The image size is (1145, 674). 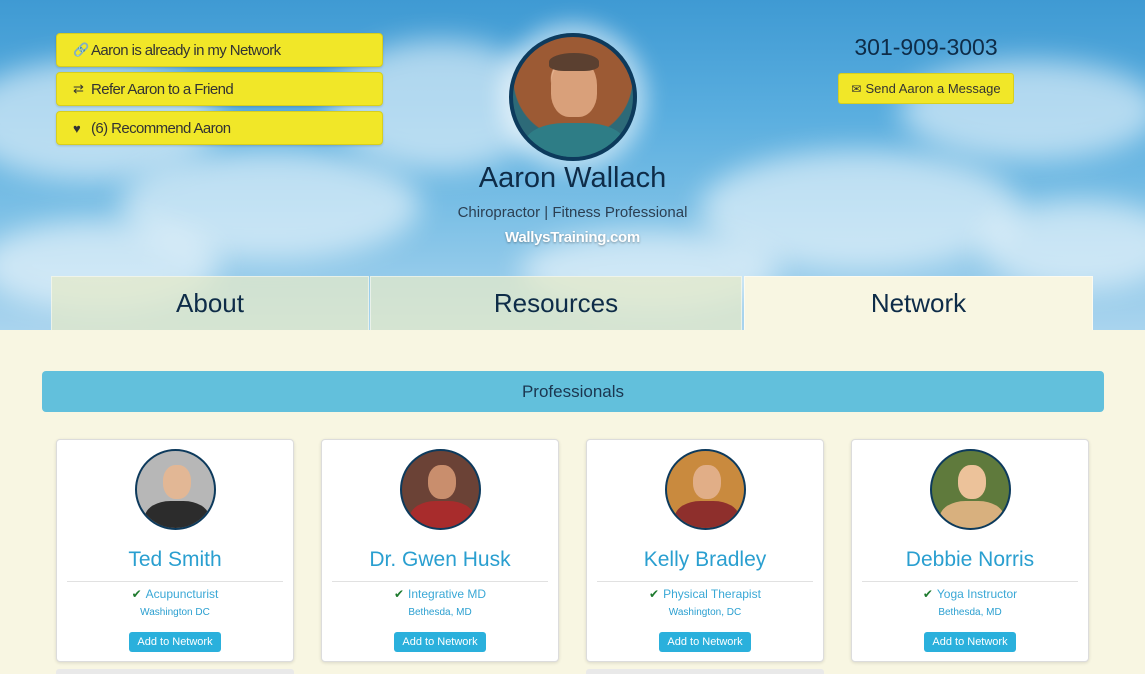 I want to click on already-in-network-button: 🔗 Aaron is already in my Network, so click(x=219, y=50).